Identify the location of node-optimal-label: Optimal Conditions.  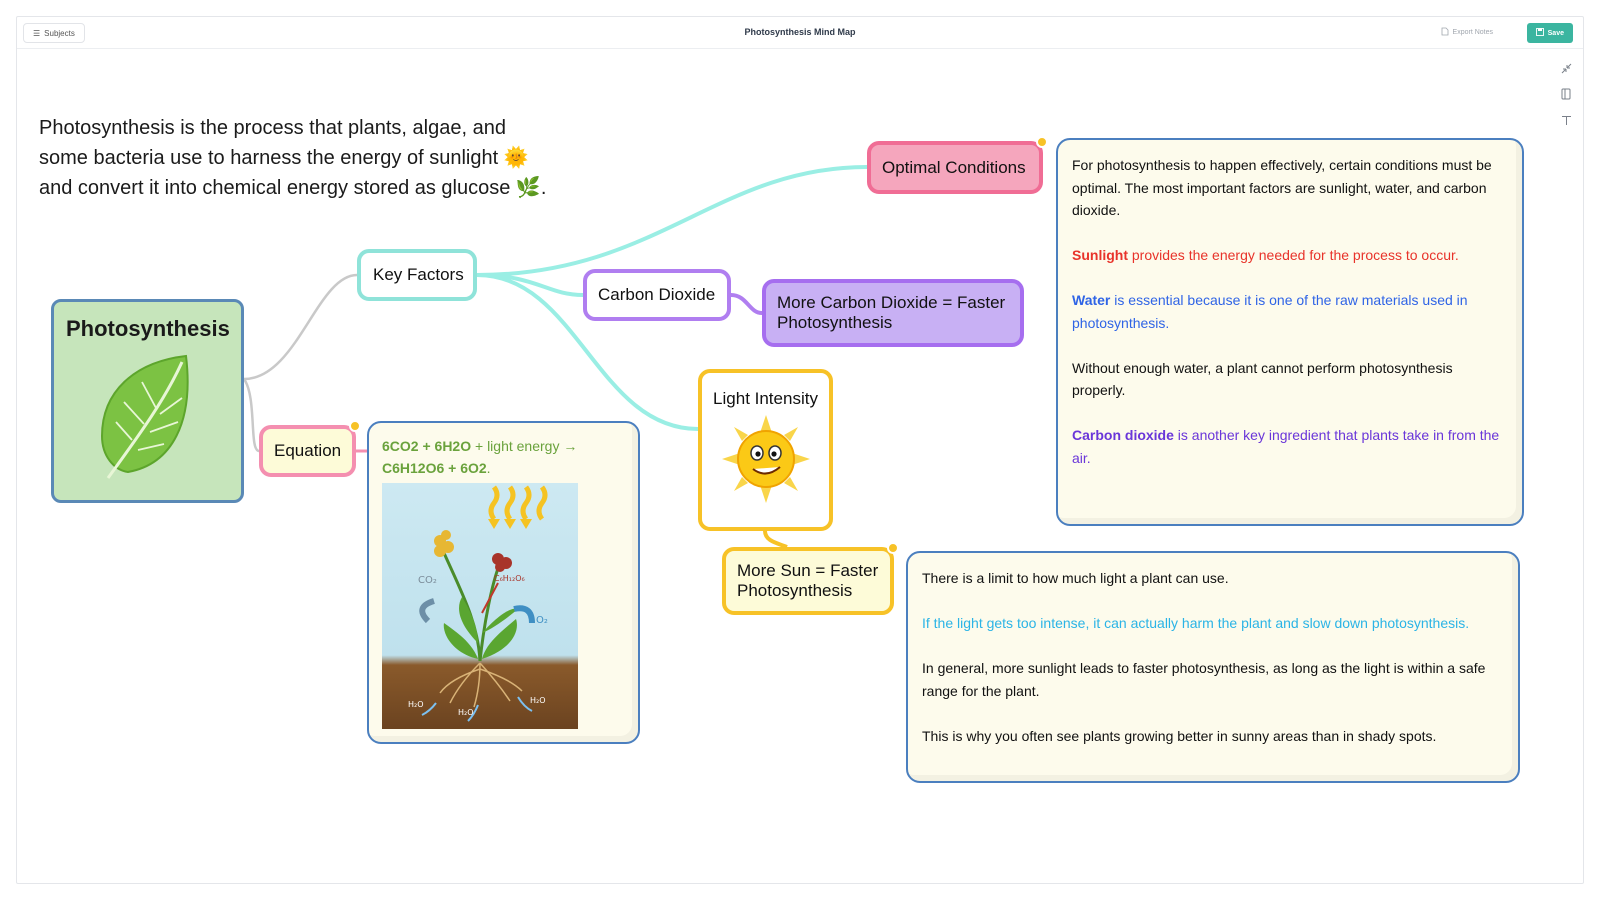
(954, 167).